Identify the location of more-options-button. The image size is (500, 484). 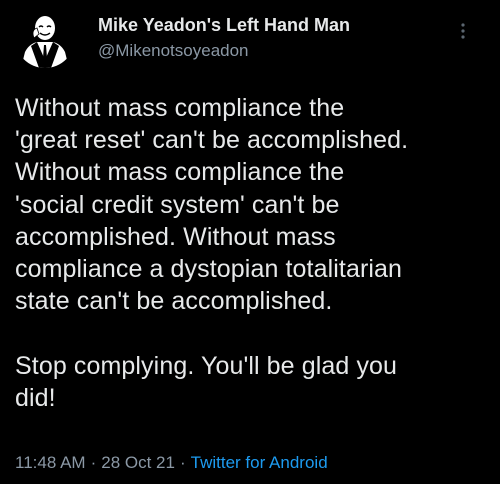
(463, 32).